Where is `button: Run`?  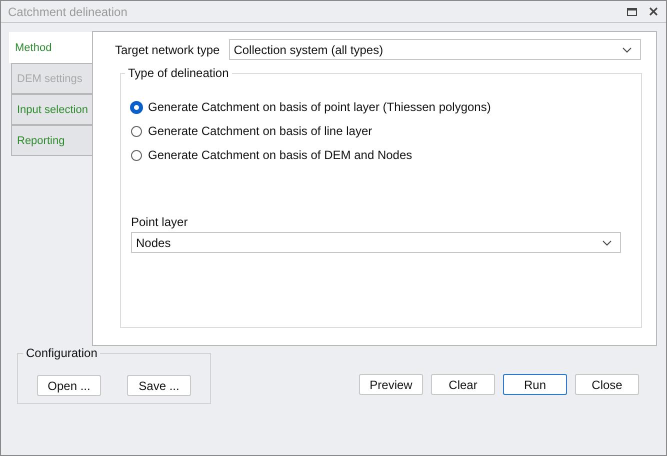 button: Run is located at coordinates (535, 384).